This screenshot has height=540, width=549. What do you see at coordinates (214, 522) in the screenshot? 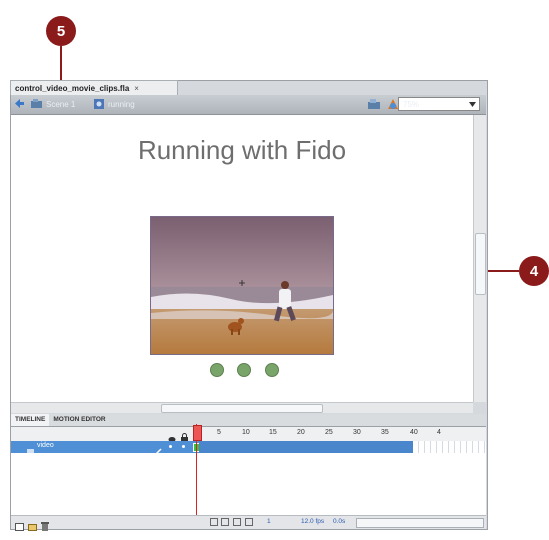
I see `center-frame-icon` at bounding box center [214, 522].